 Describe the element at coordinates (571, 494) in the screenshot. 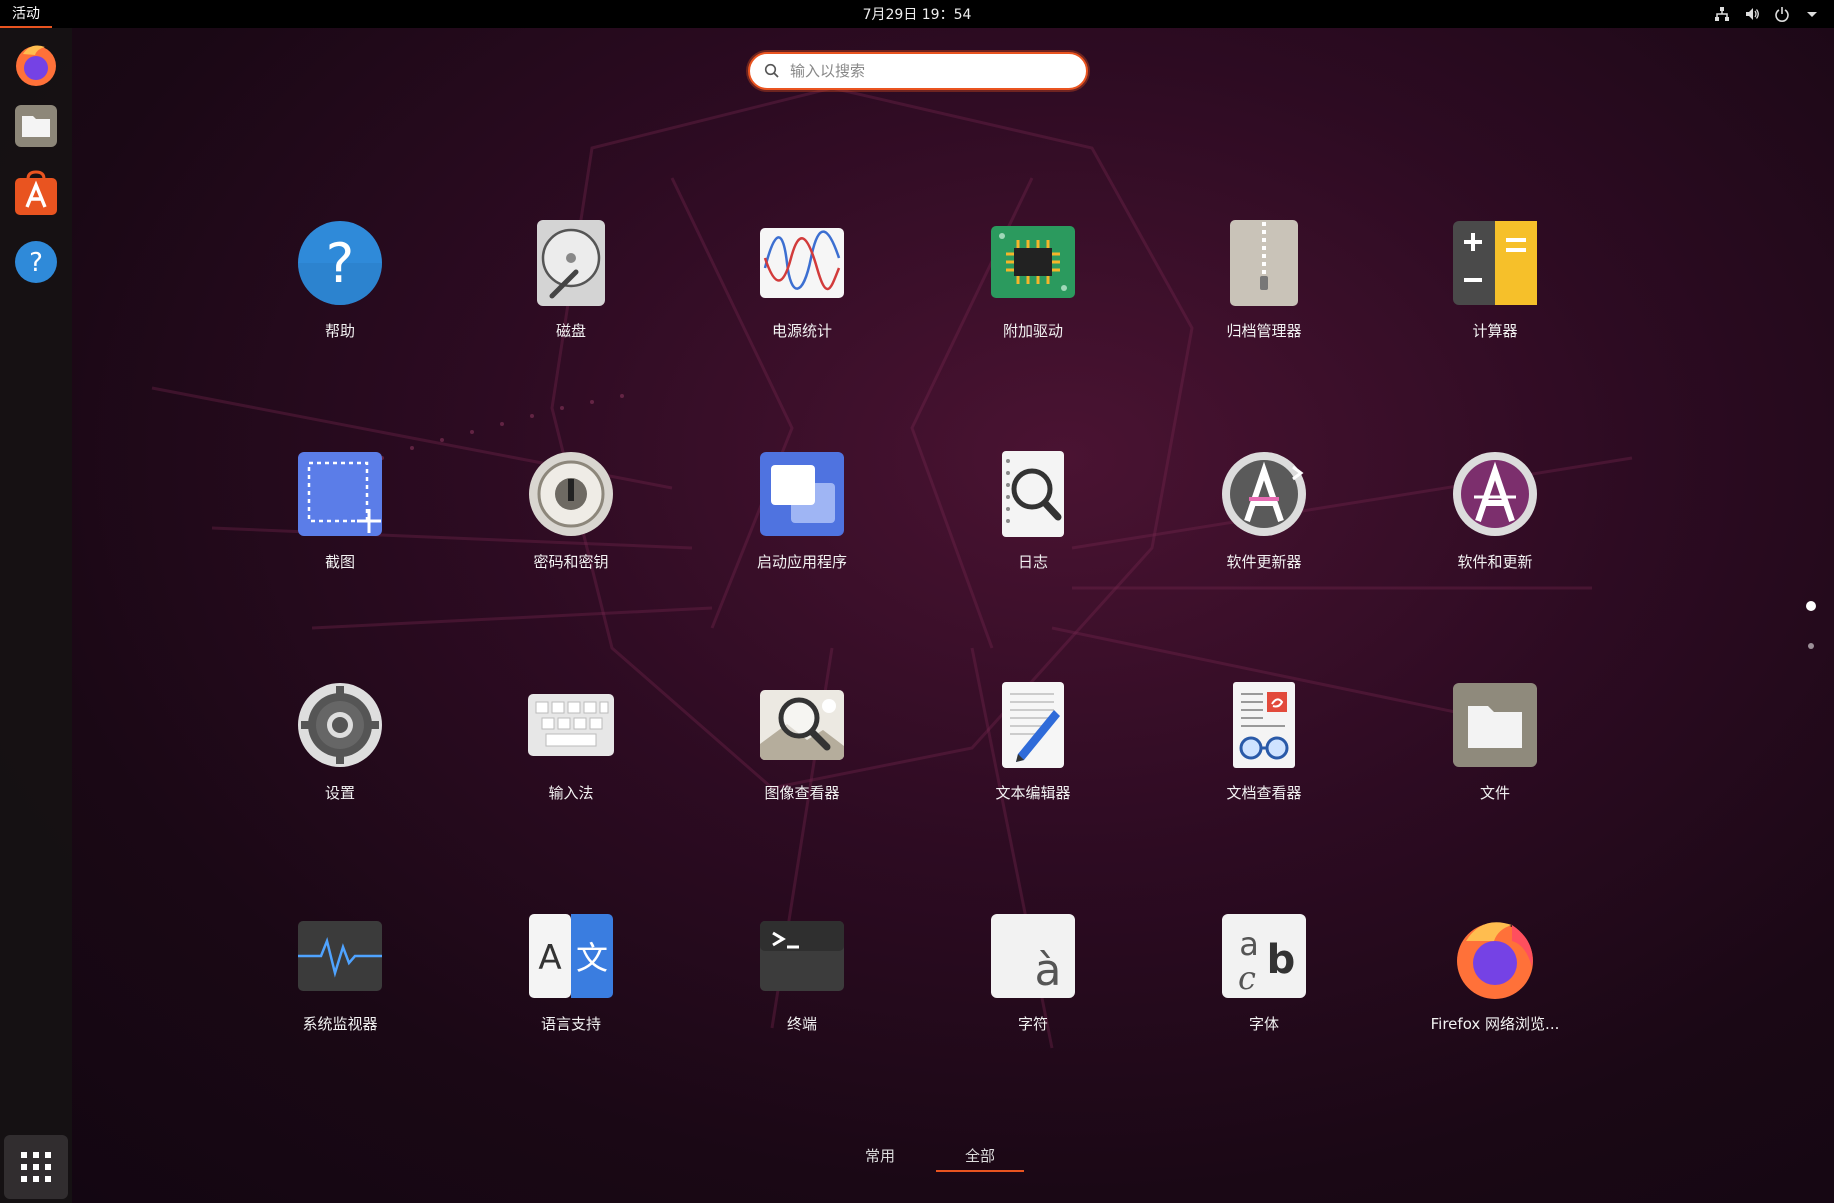

I see `keyring-icon` at that location.